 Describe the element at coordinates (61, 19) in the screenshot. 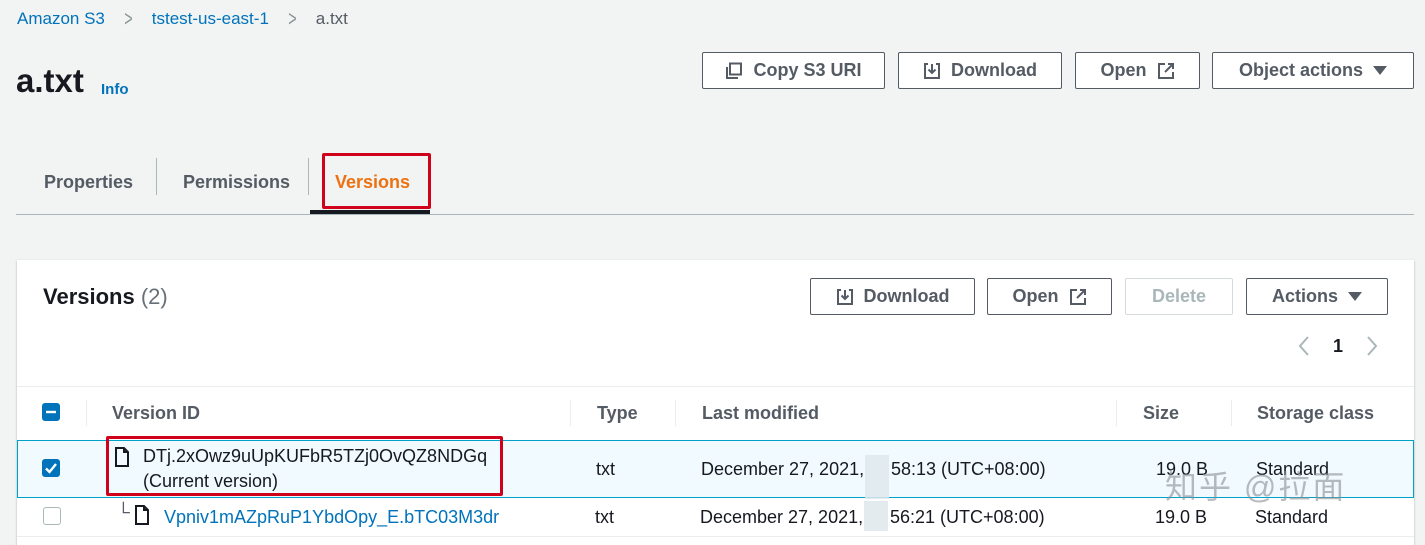

I see `breadcrumb-amazon-s3: Amazon S3` at that location.